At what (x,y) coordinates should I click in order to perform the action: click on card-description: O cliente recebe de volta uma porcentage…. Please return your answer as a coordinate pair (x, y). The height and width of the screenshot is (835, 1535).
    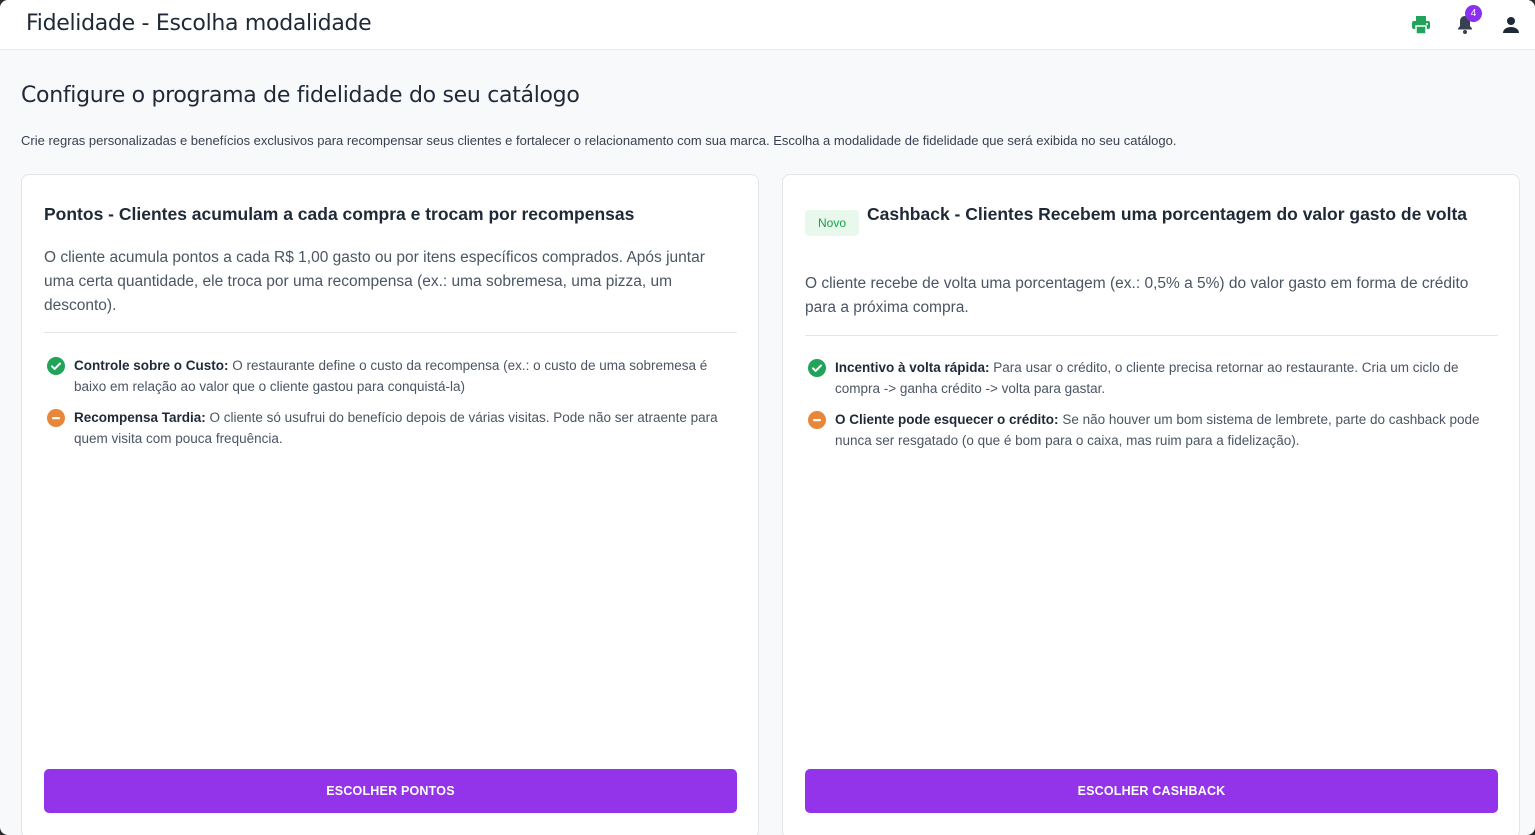
    Looking at the image, I should click on (1137, 295).